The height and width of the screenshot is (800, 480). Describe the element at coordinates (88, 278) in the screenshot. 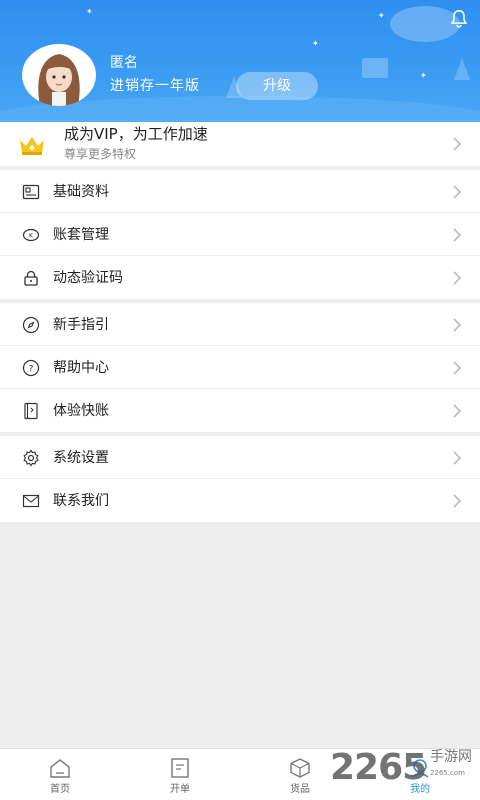

I see `menu-item-label: 动态验证码` at that location.